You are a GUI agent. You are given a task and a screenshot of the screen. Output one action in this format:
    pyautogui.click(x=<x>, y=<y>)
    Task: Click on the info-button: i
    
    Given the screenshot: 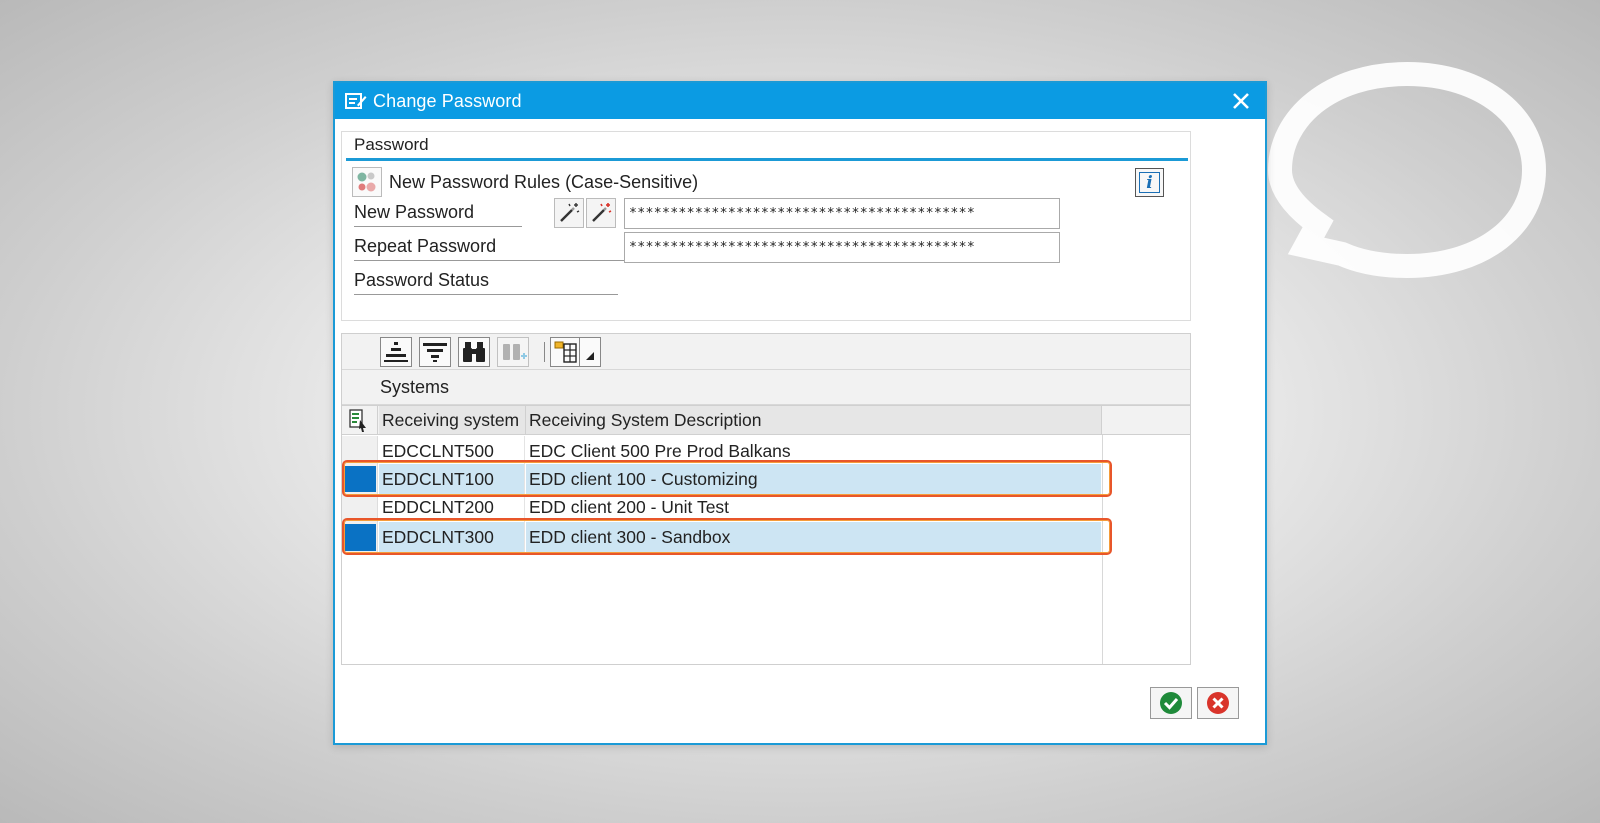 What is the action you would take?
    pyautogui.click(x=1149, y=182)
    